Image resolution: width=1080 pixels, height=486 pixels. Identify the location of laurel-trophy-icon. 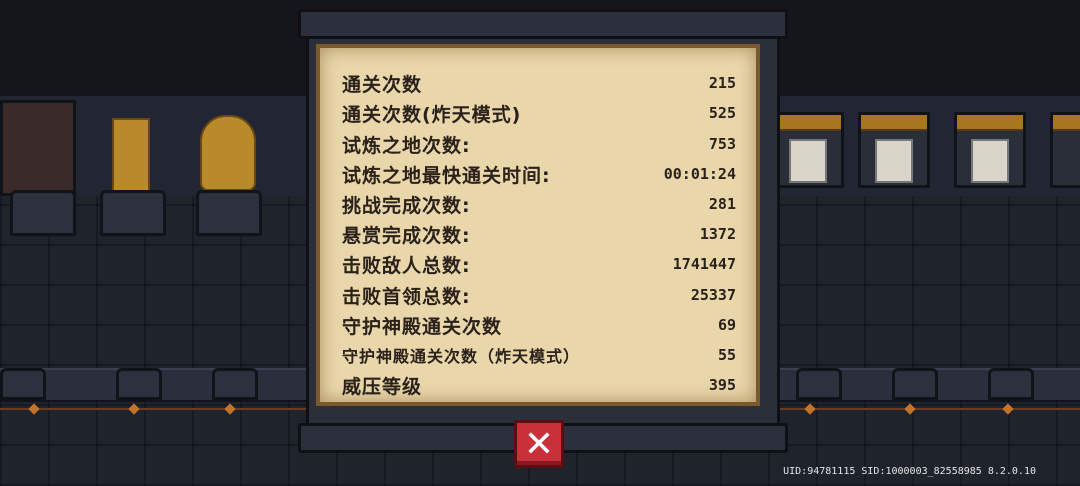
(228, 153).